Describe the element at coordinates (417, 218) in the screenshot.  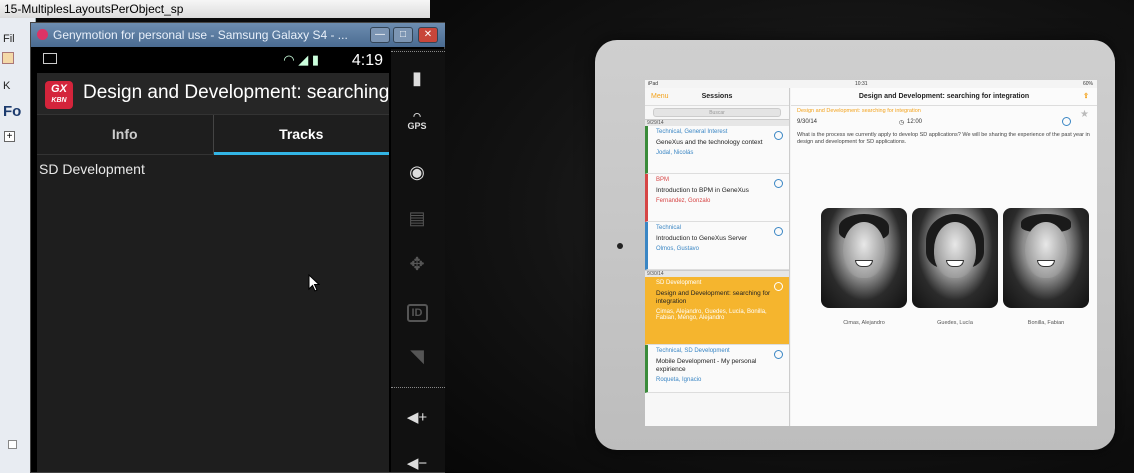
I see `clapper-icon: ▤` at that location.